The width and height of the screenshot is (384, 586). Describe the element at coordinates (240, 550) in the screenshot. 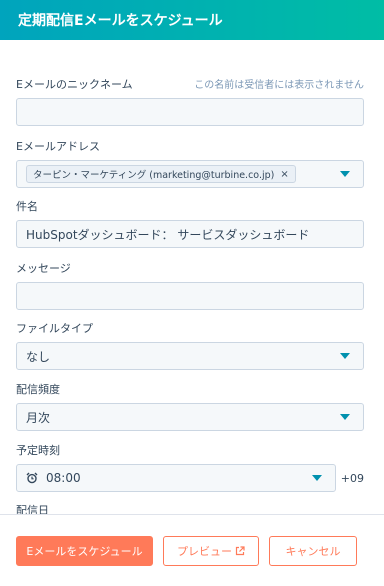

I see `external-link-icon` at that location.